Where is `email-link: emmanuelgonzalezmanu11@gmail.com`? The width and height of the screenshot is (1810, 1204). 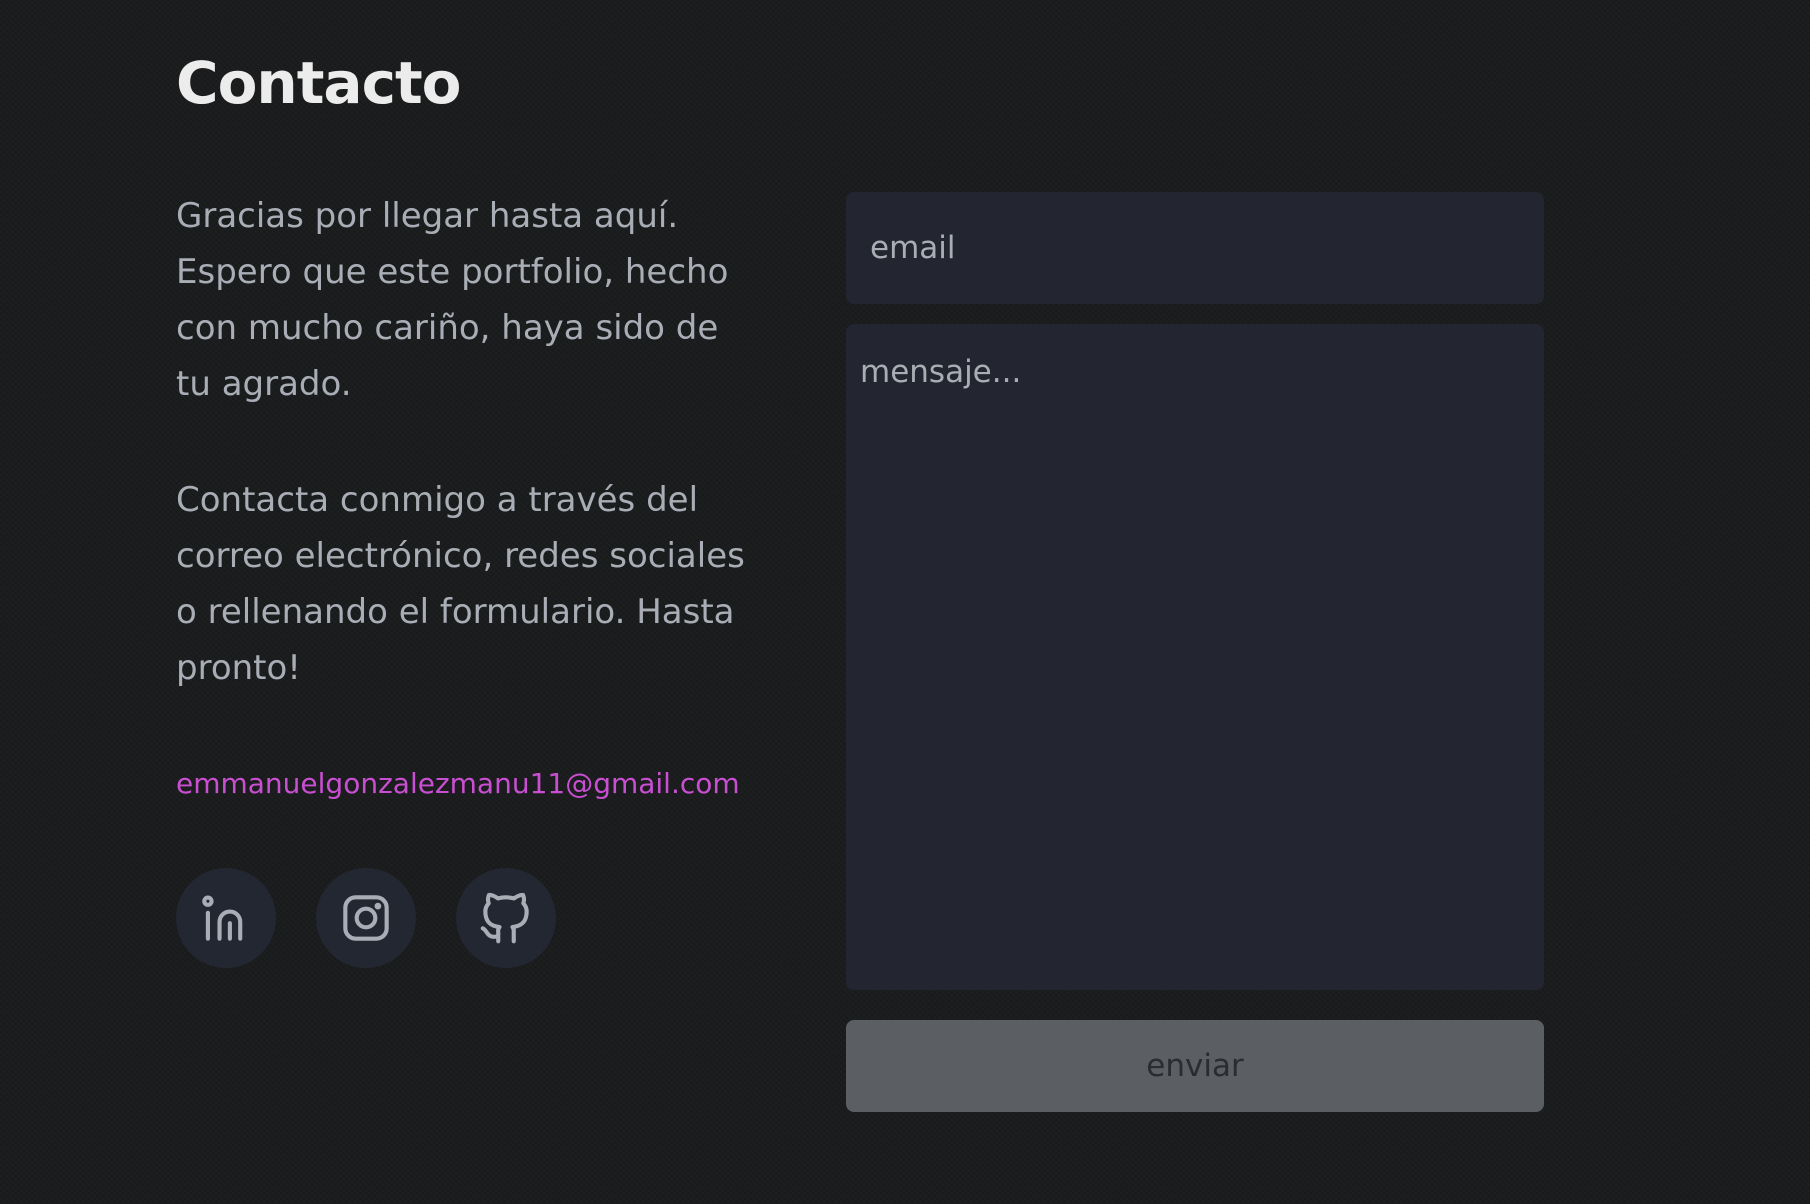 email-link: emmanuelgonzalezmanu11@gmail.com is located at coordinates (458, 784).